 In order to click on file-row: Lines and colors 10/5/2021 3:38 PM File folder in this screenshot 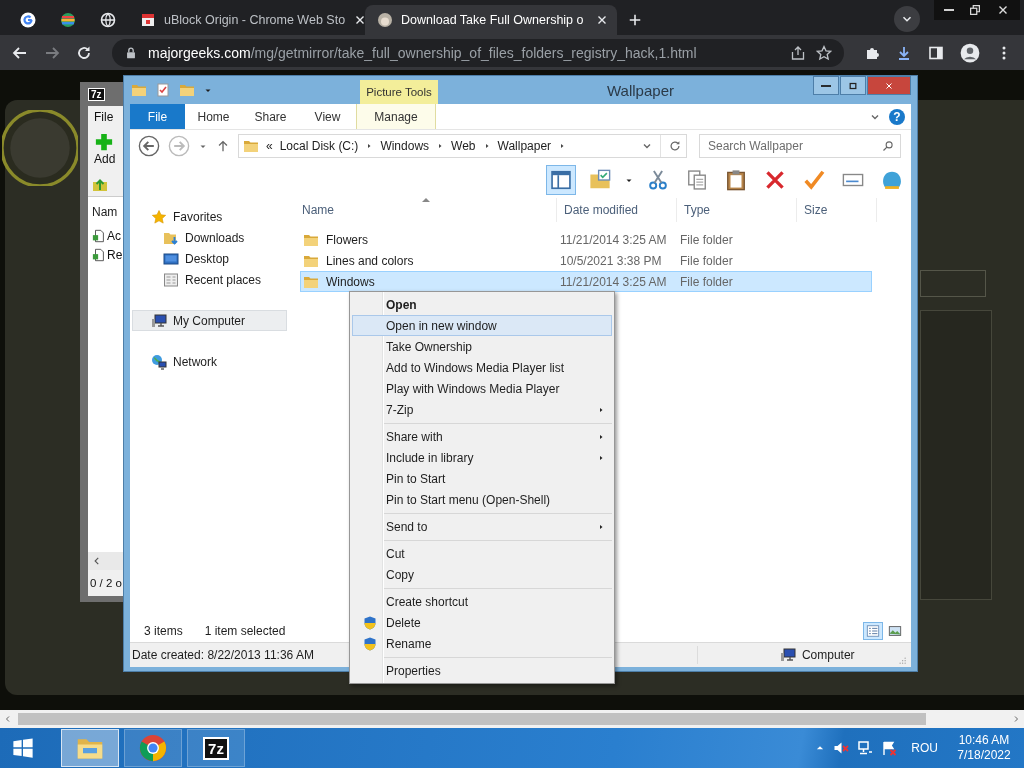, I will do `click(586, 260)`.